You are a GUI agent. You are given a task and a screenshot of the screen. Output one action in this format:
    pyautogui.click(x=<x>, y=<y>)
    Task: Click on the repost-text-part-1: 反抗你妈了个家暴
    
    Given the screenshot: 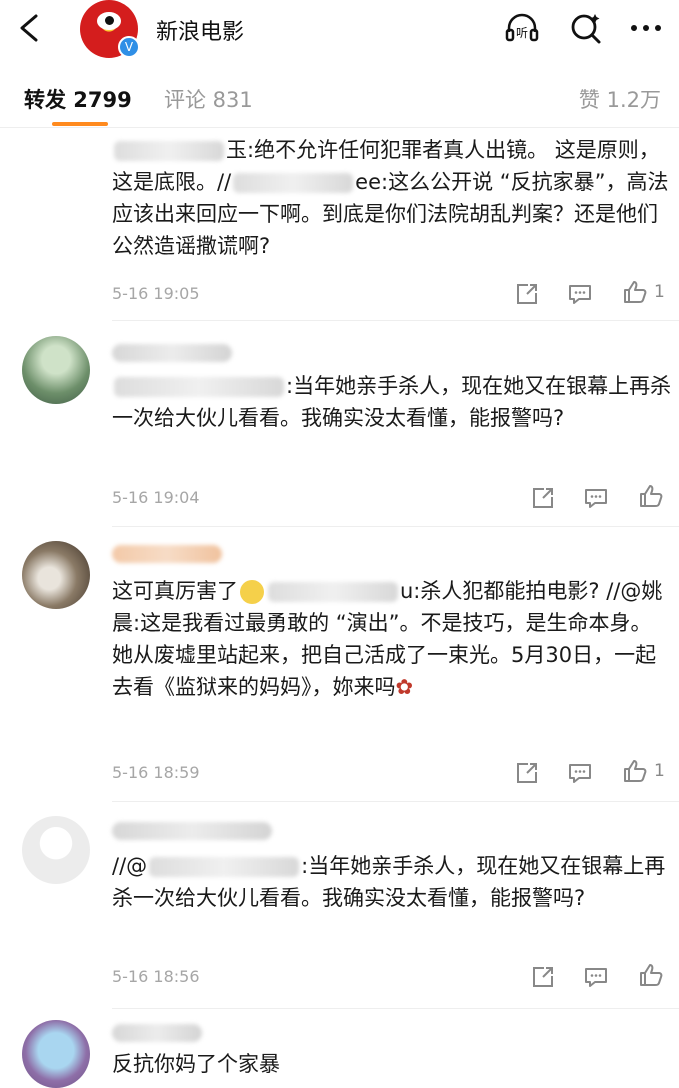 What is the action you would take?
    pyautogui.click(x=196, y=1064)
    